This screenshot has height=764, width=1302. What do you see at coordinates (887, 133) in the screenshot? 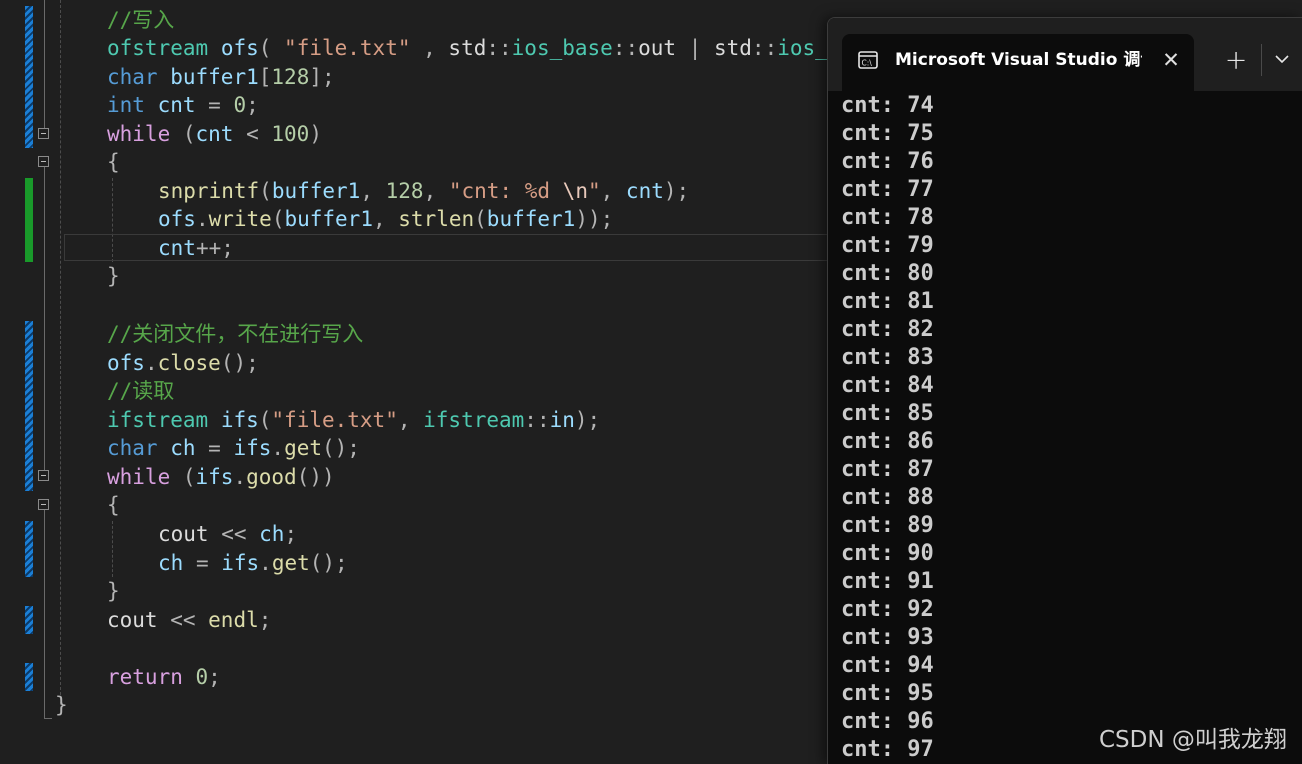
I see `console-output-line: cnt: 75` at bounding box center [887, 133].